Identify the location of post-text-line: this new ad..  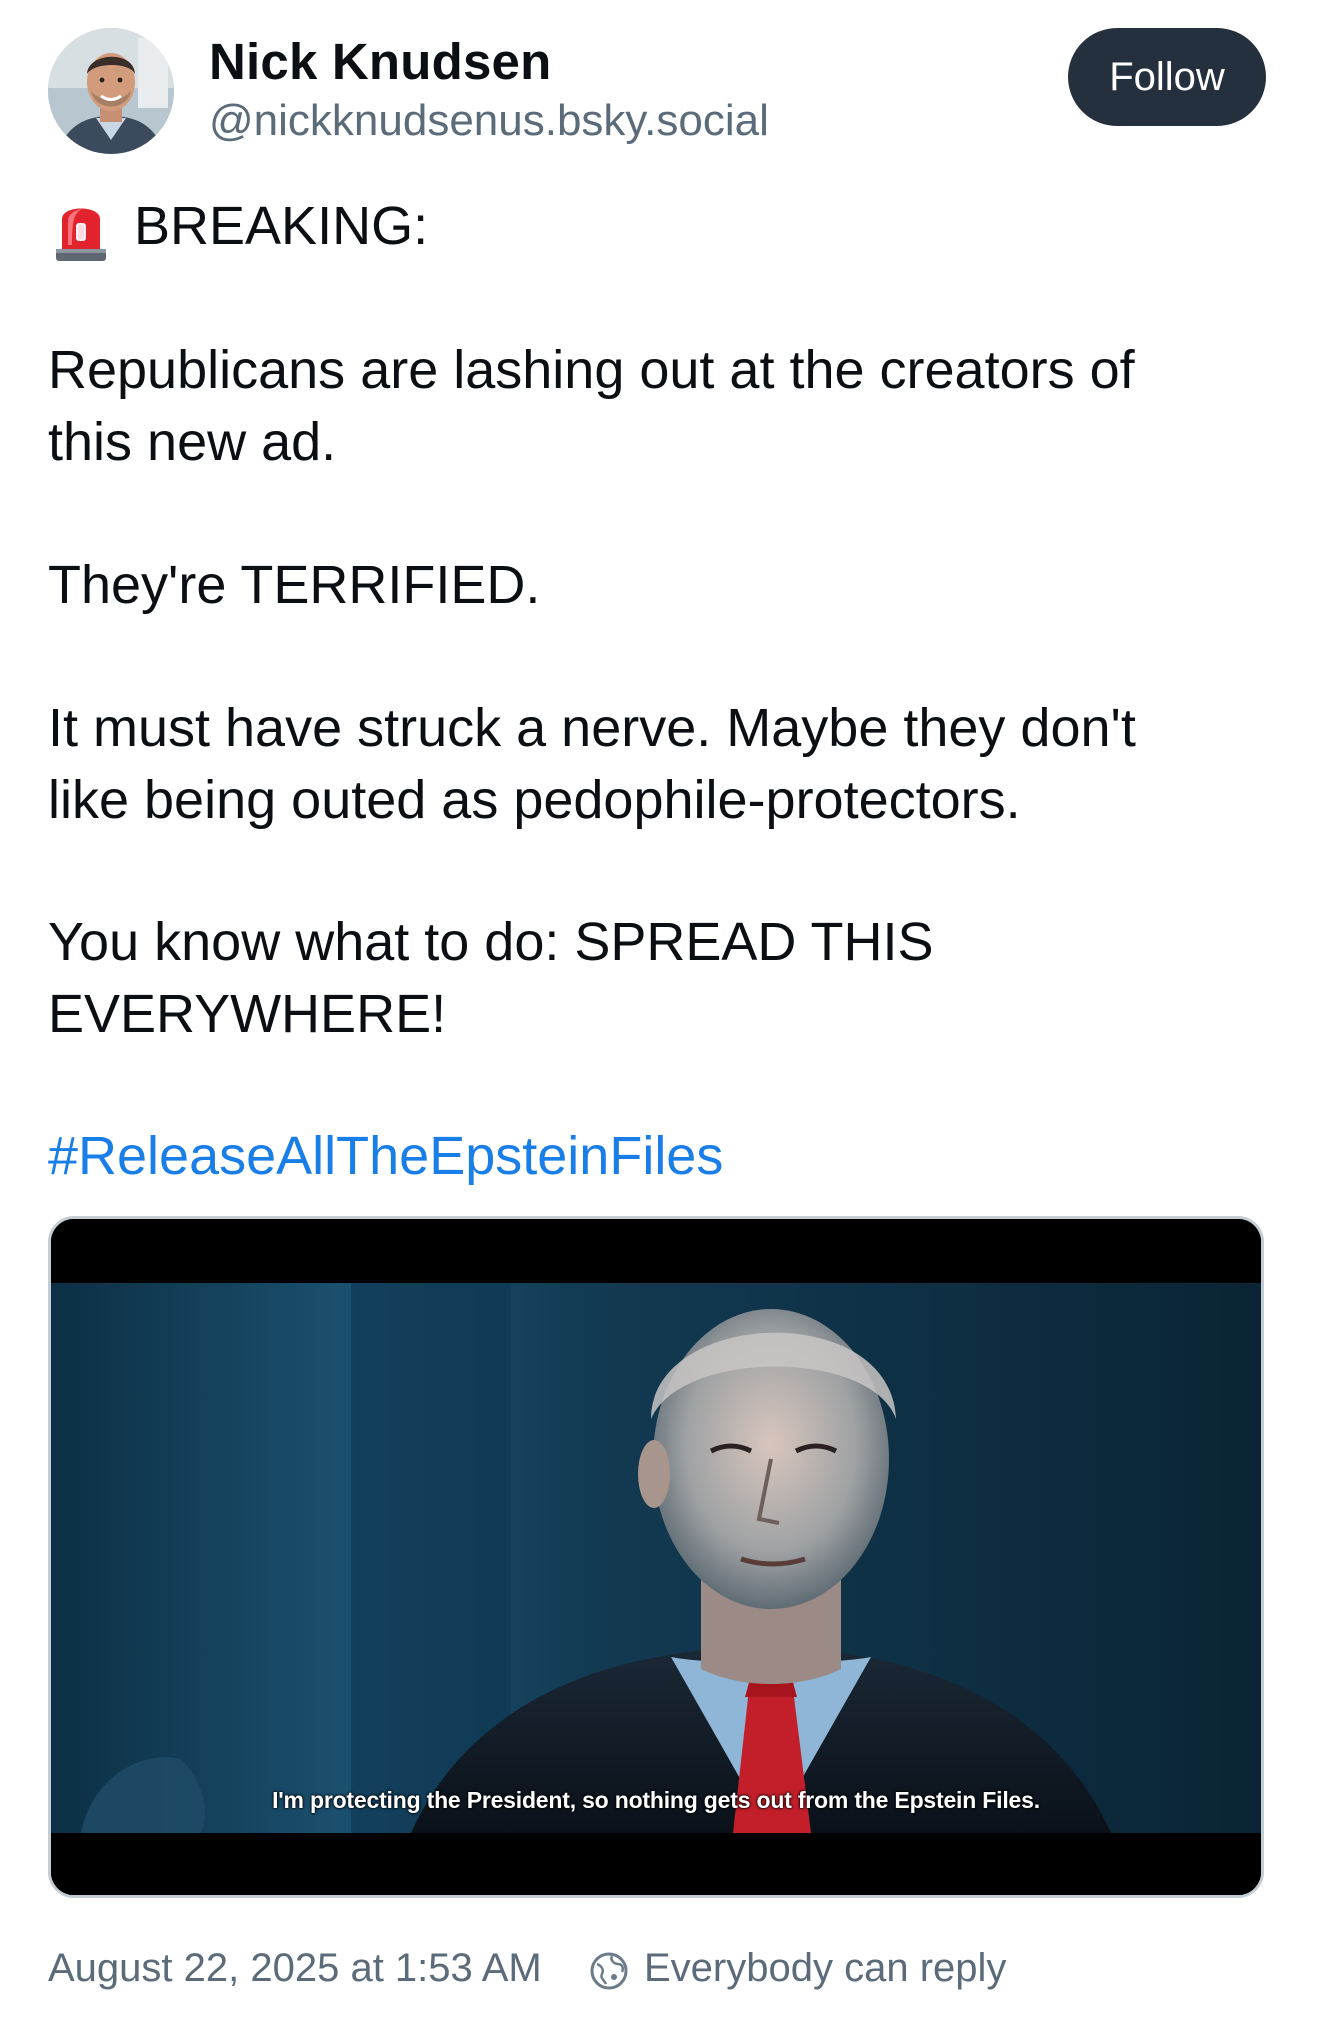
(192, 442).